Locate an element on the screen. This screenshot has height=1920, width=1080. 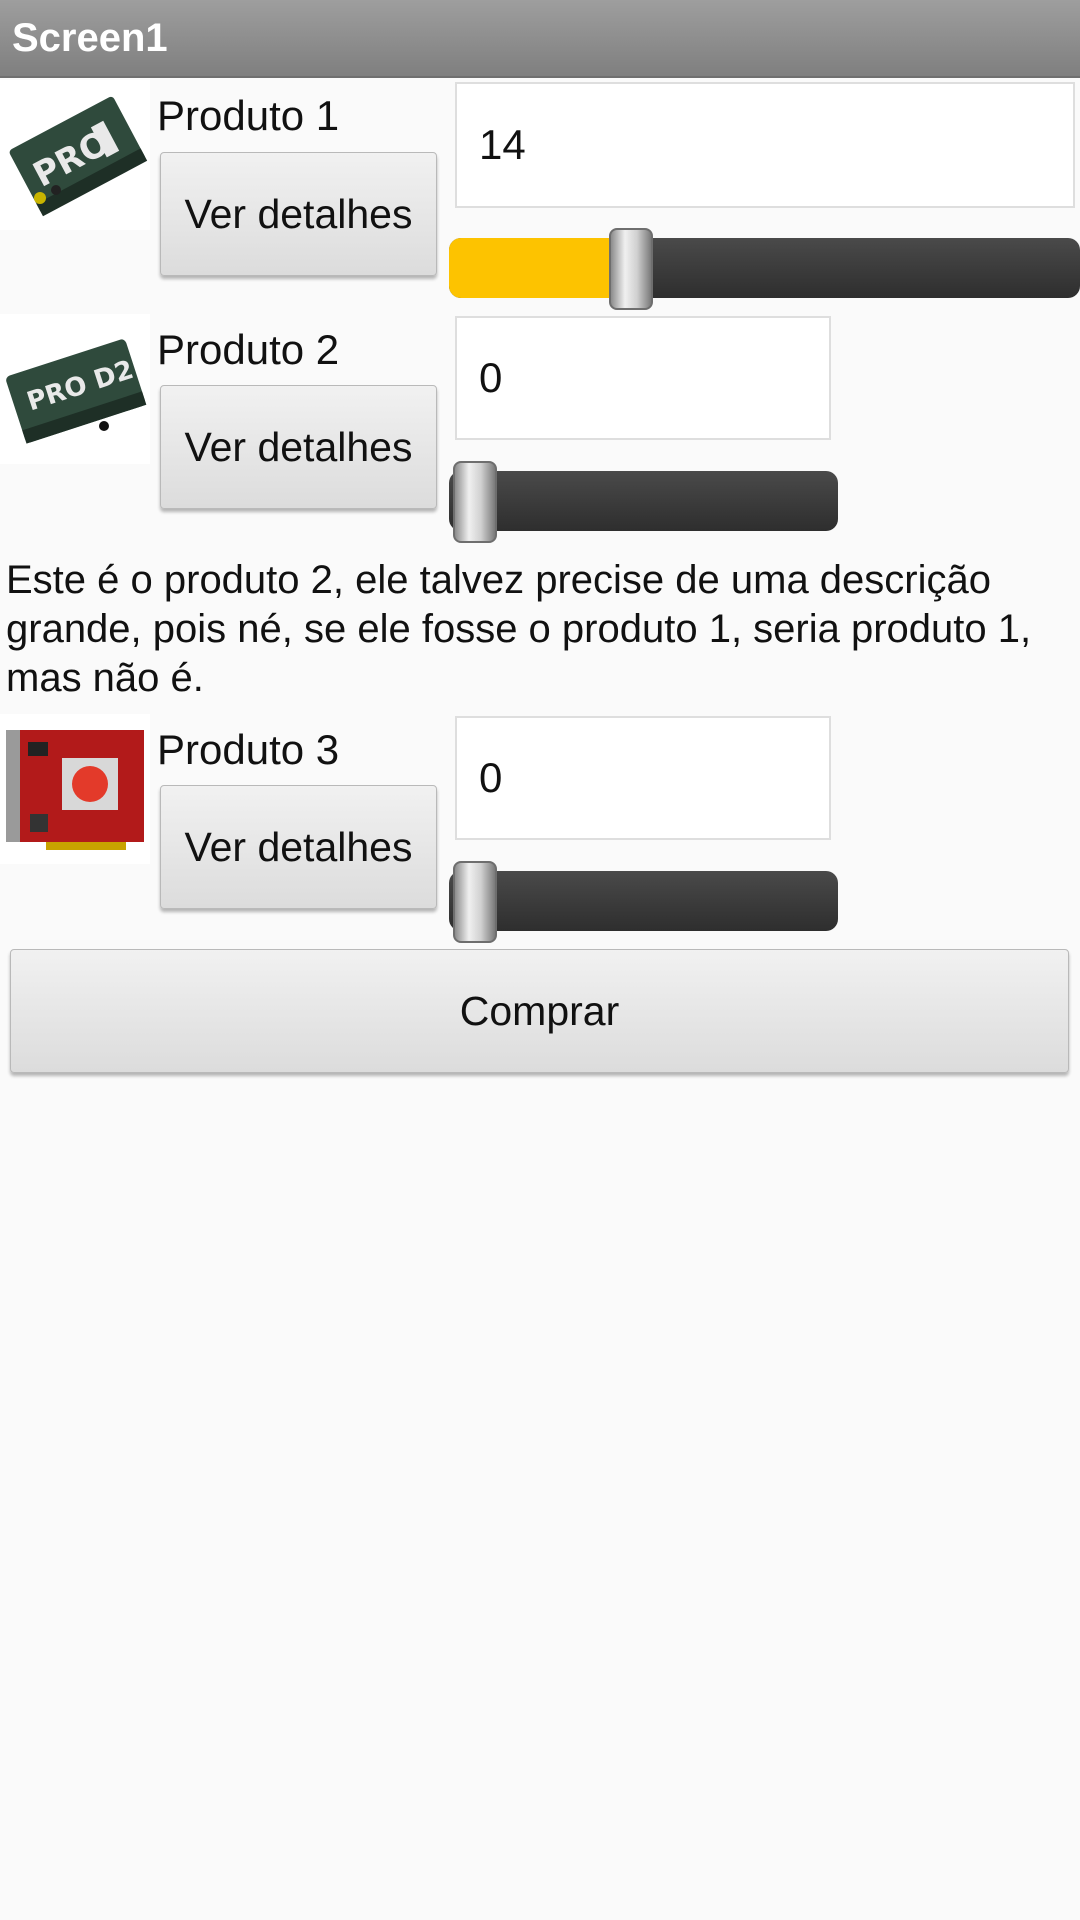
product-1-image: PRO is located at coordinates (75, 155).